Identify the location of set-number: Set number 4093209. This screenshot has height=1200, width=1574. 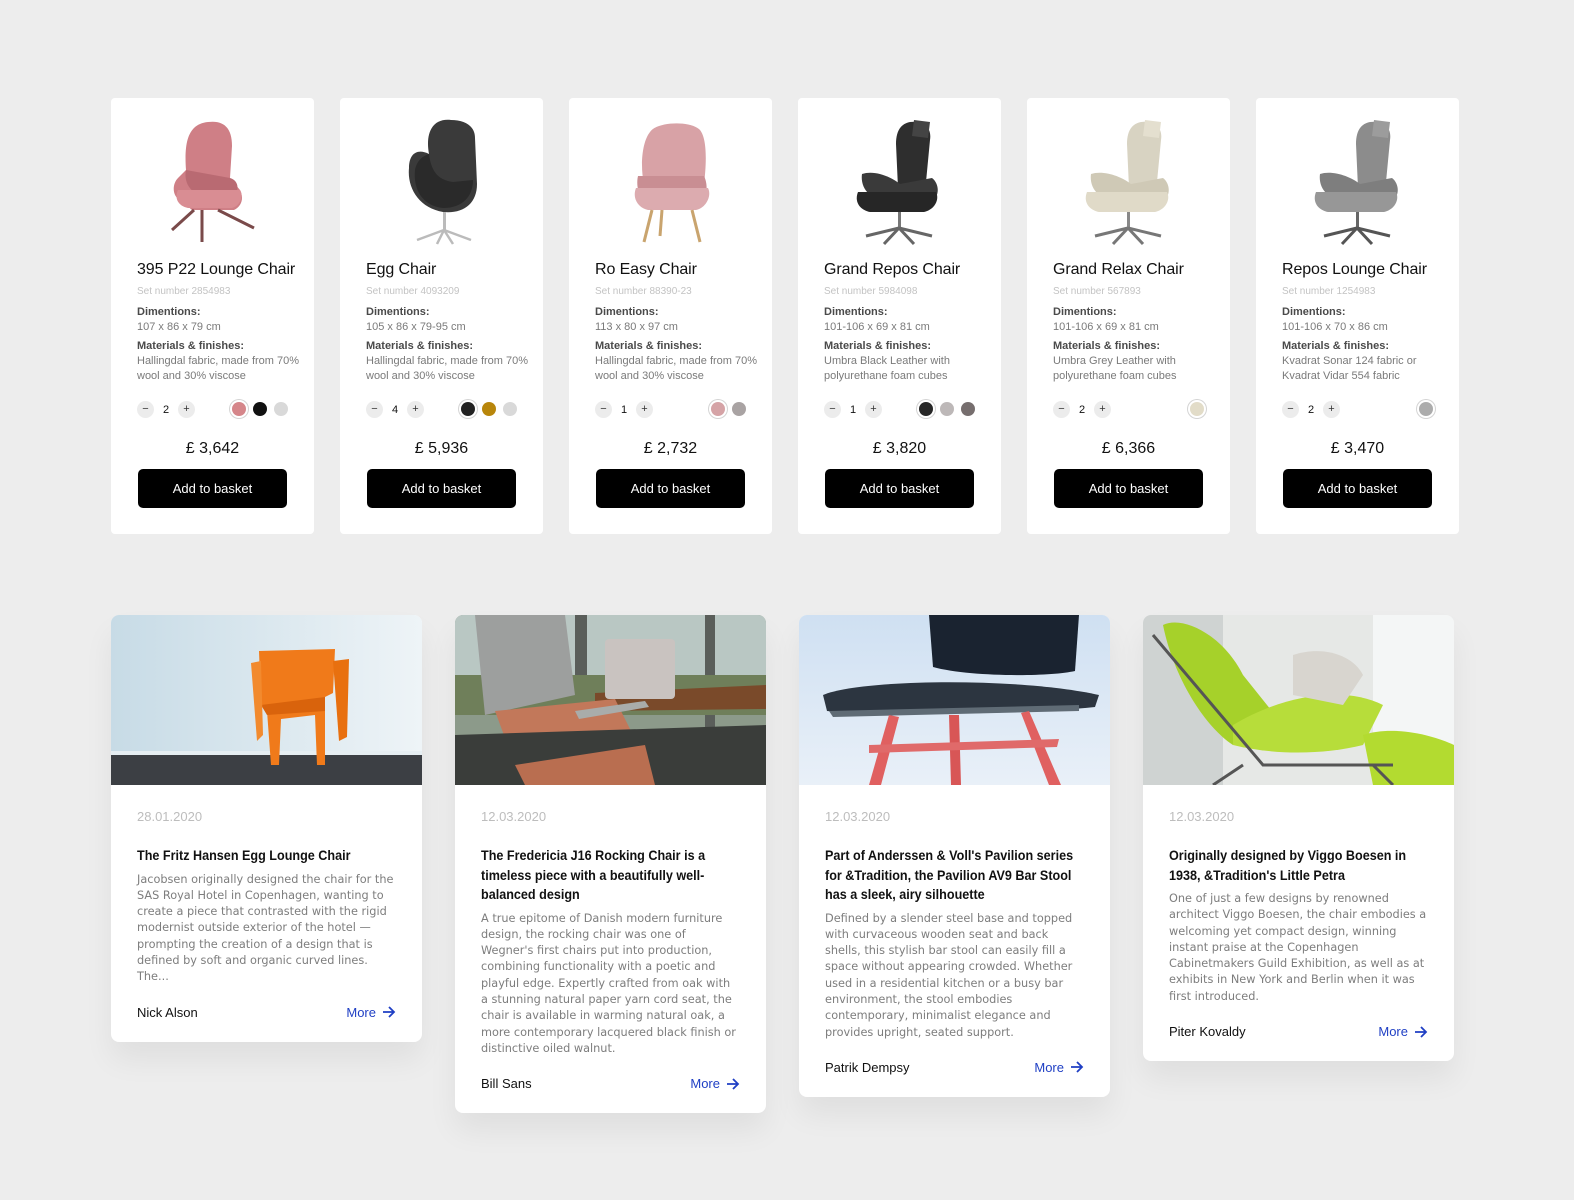
(413, 291).